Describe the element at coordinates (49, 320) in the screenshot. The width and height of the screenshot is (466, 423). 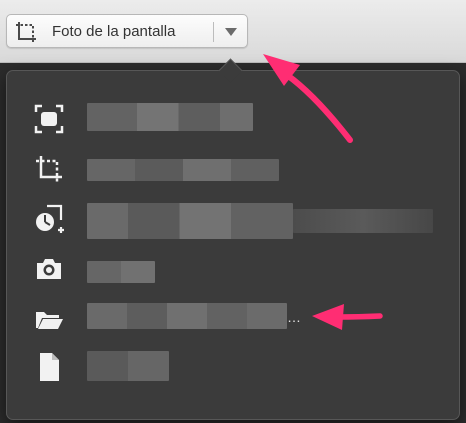
I see `folder-icon` at that location.